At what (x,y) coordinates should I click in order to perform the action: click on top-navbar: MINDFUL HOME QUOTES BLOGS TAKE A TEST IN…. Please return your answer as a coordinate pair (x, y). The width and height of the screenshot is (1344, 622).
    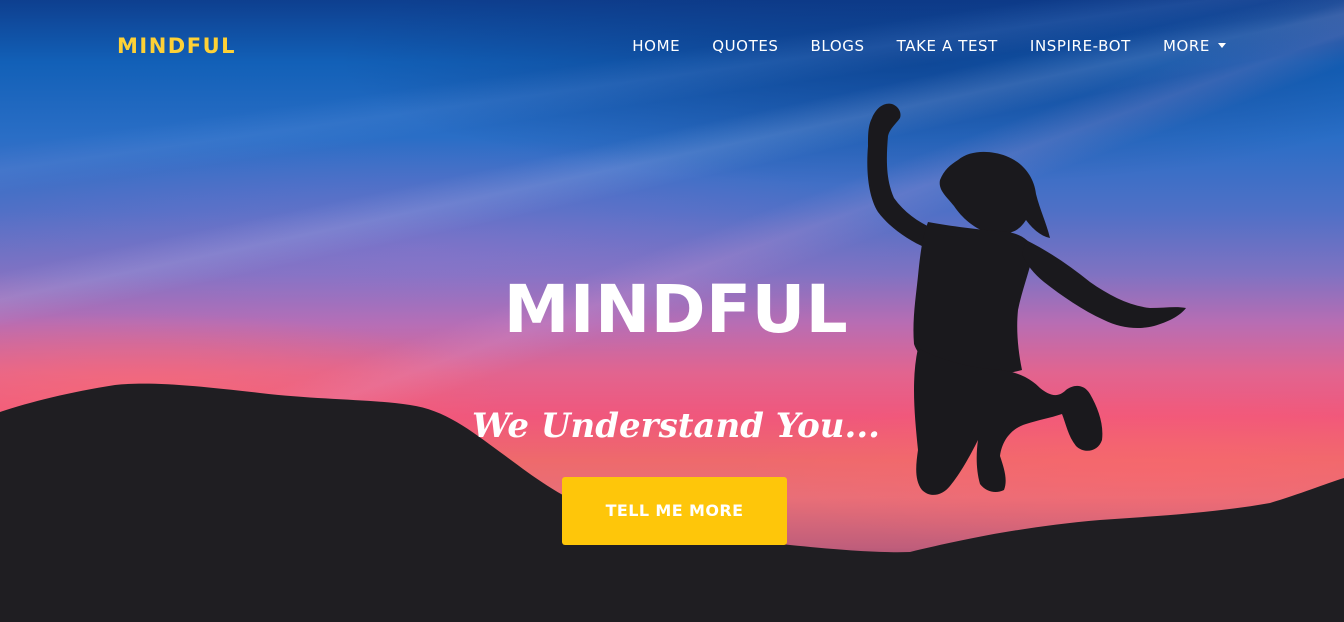
    Looking at the image, I should click on (672, 46).